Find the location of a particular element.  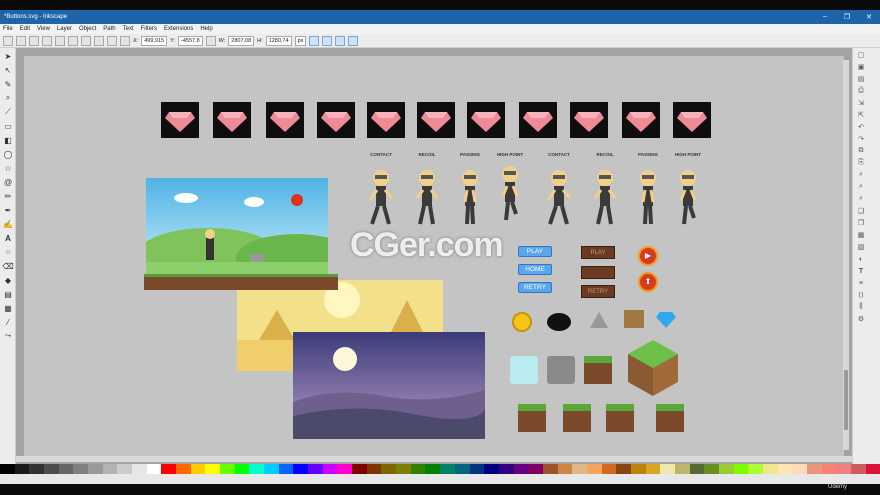

tweak-tool-icon: ✎ is located at coordinates (8, 84).